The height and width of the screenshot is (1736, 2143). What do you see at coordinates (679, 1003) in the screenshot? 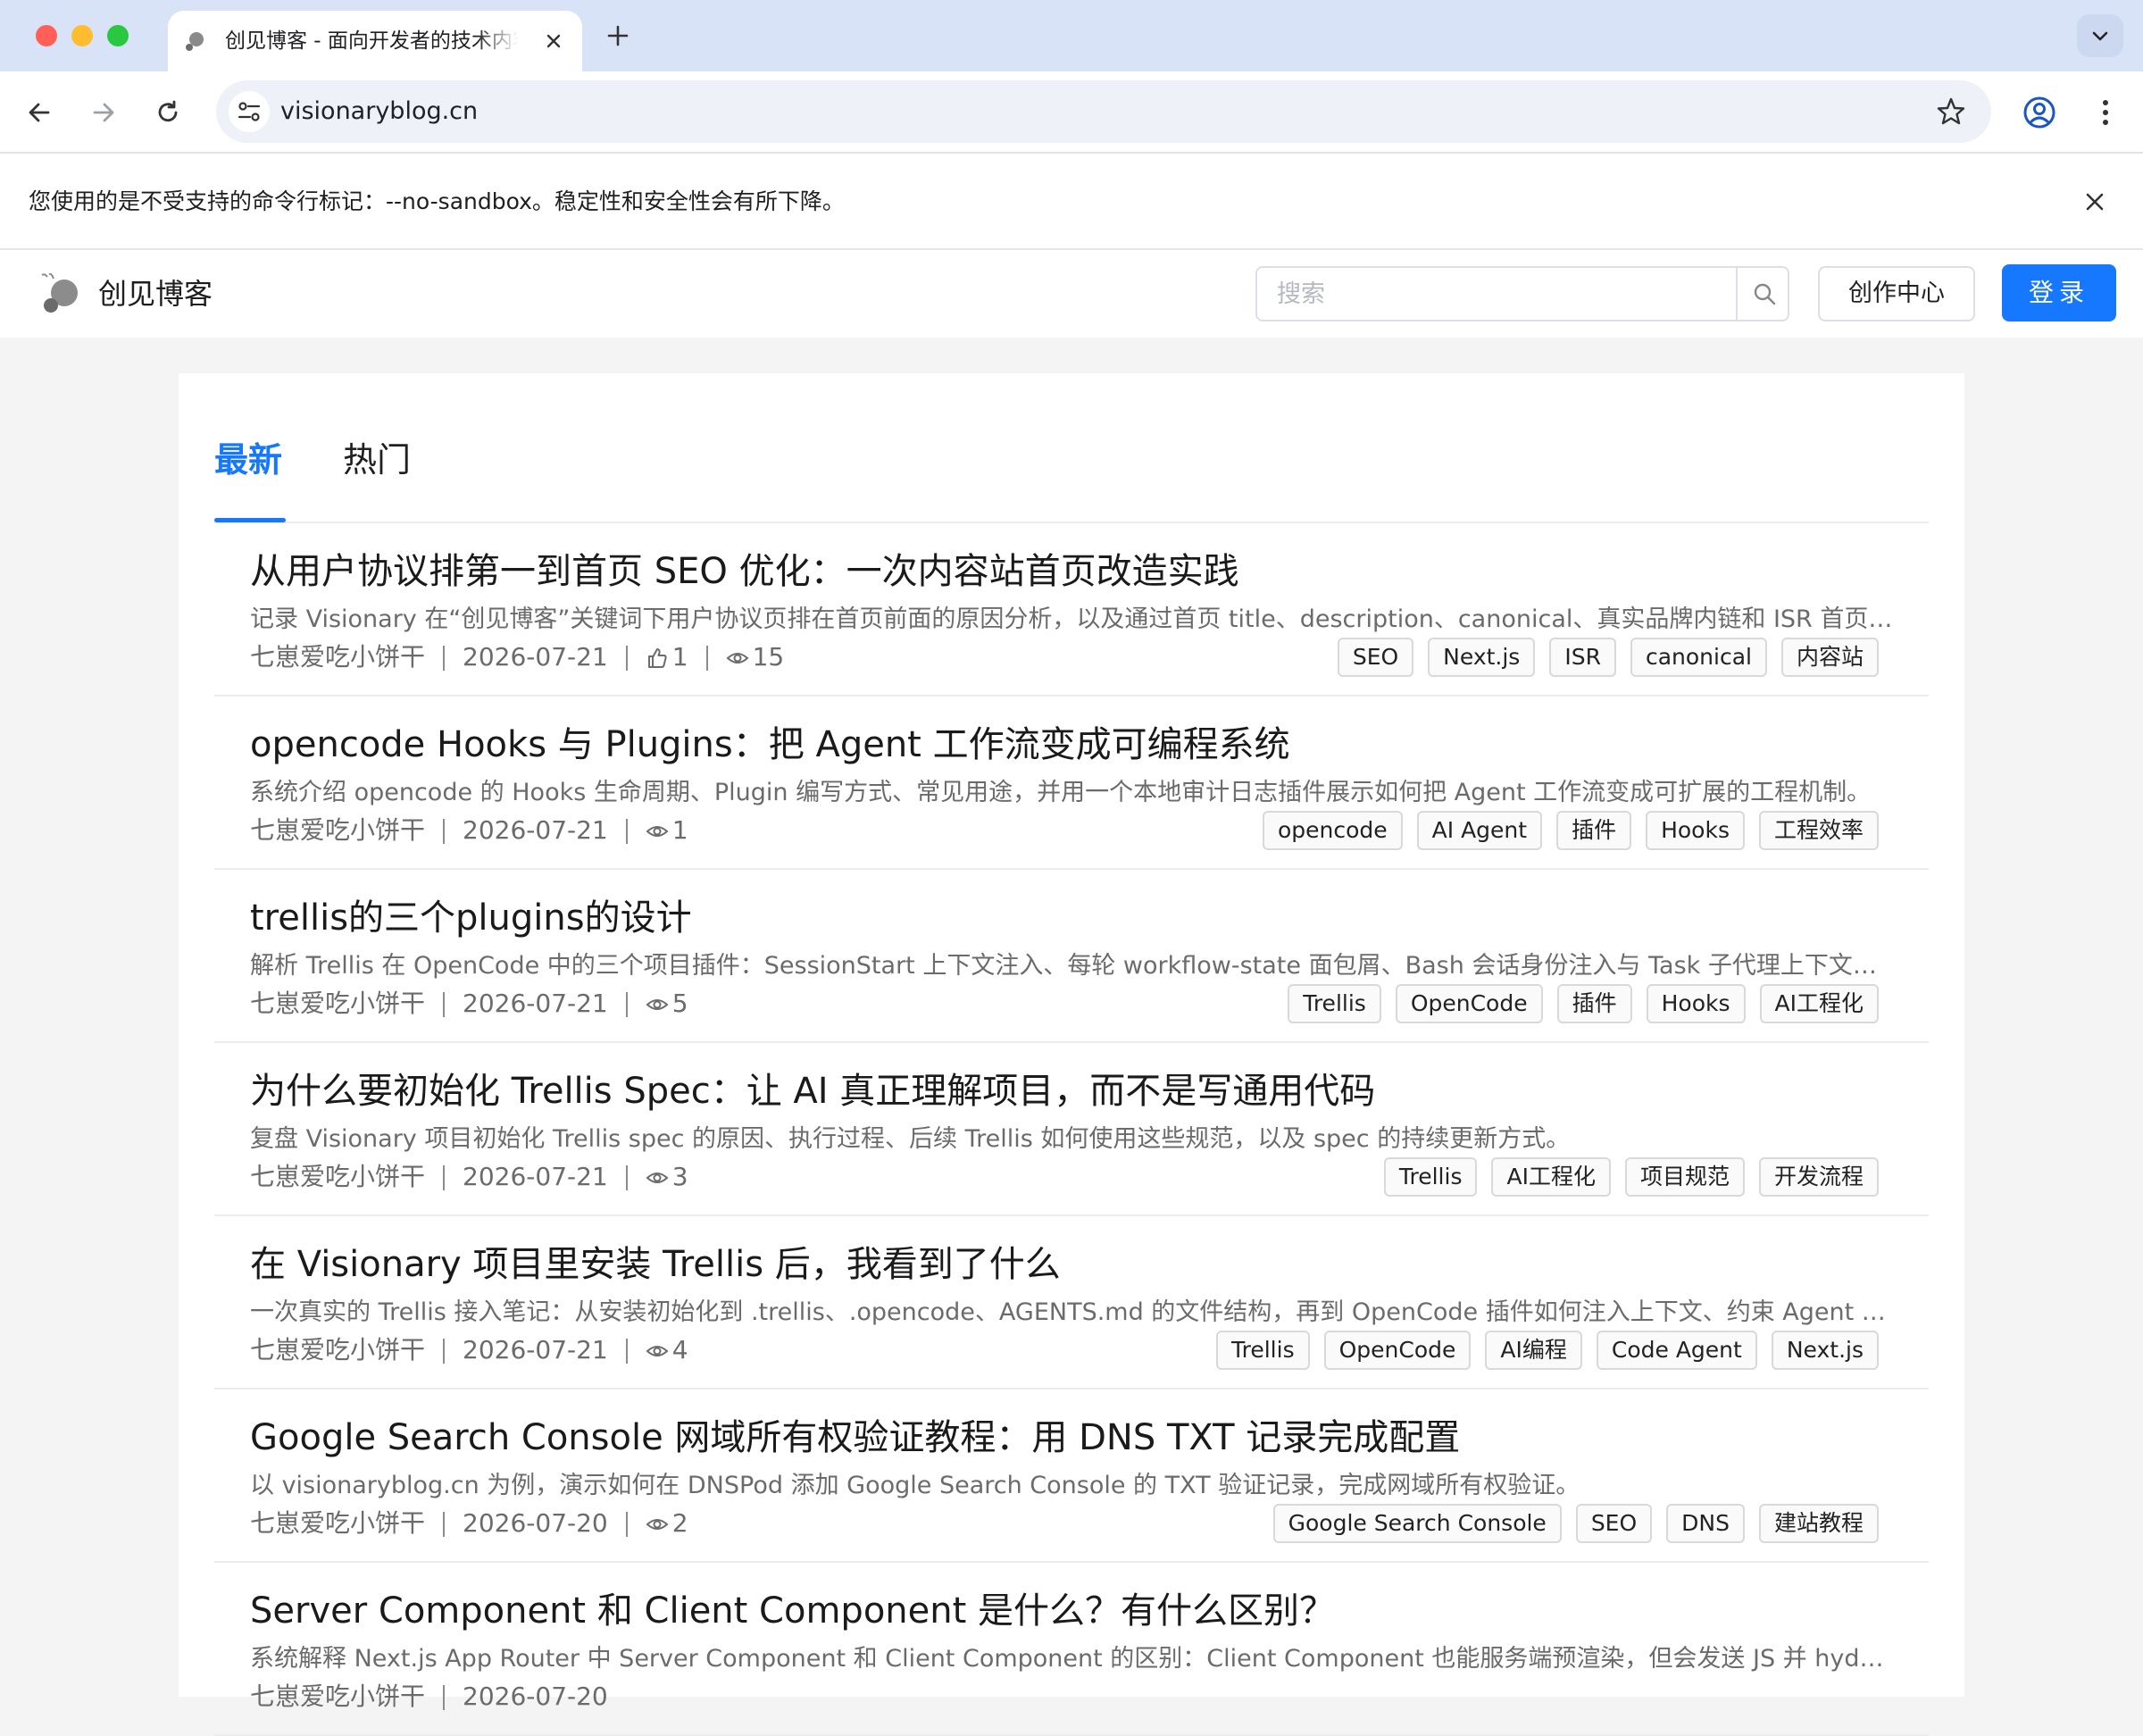
I see `article-view-count: 5` at bounding box center [679, 1003].